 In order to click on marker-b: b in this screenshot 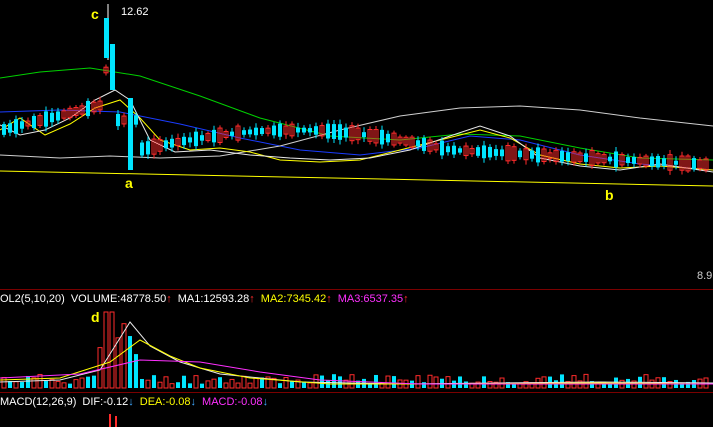, I will do `click(609, 195)`.